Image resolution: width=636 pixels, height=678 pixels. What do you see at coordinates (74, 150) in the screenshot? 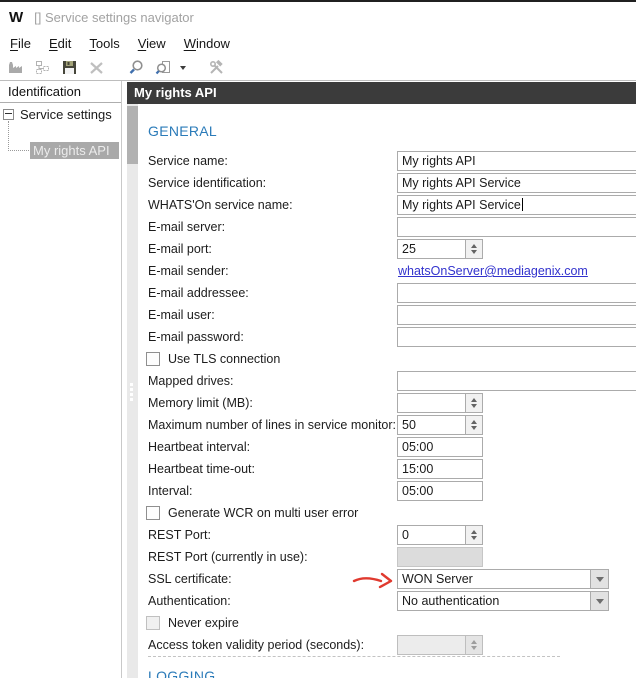
I see `tree-item-my-rights-api-selected: My rights API` at bounding box center [74, 150].